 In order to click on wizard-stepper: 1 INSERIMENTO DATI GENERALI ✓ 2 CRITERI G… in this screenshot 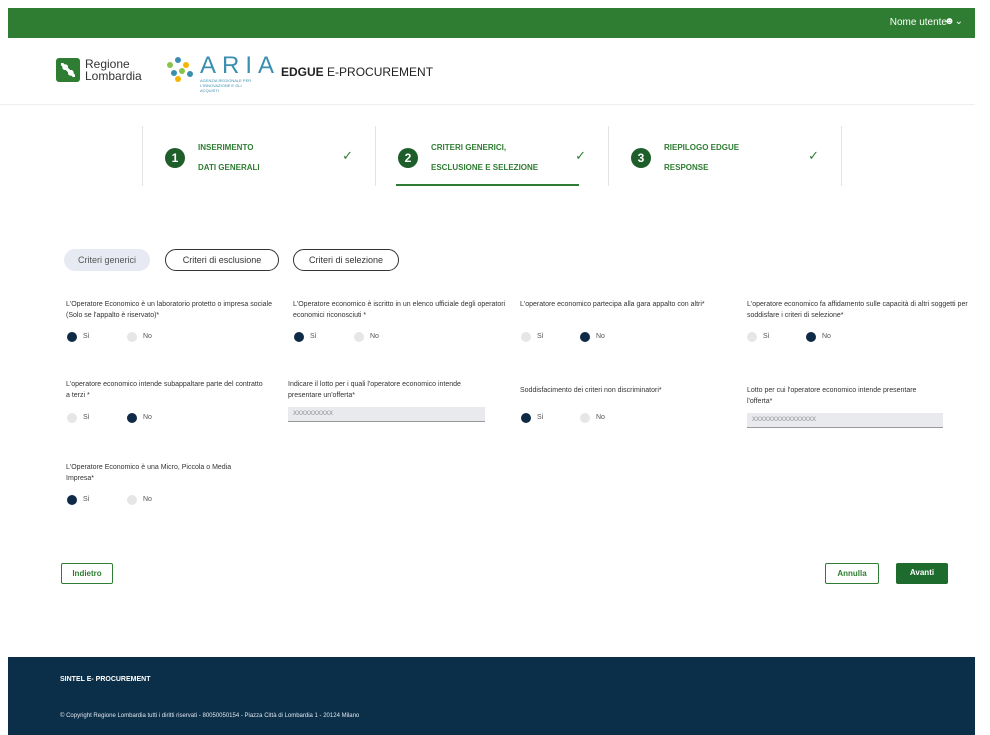, I will do `click(492, 156)`.